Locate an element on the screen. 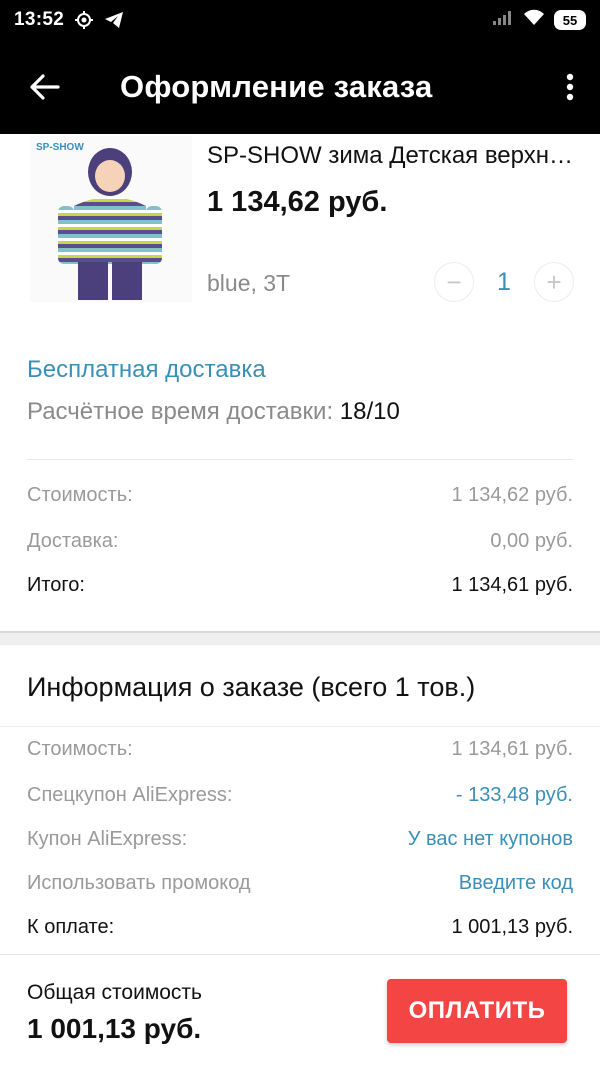 This screenshot has height=1066, width=600. order-cost-label: Стоимость: is located at coordinates (80, 749).